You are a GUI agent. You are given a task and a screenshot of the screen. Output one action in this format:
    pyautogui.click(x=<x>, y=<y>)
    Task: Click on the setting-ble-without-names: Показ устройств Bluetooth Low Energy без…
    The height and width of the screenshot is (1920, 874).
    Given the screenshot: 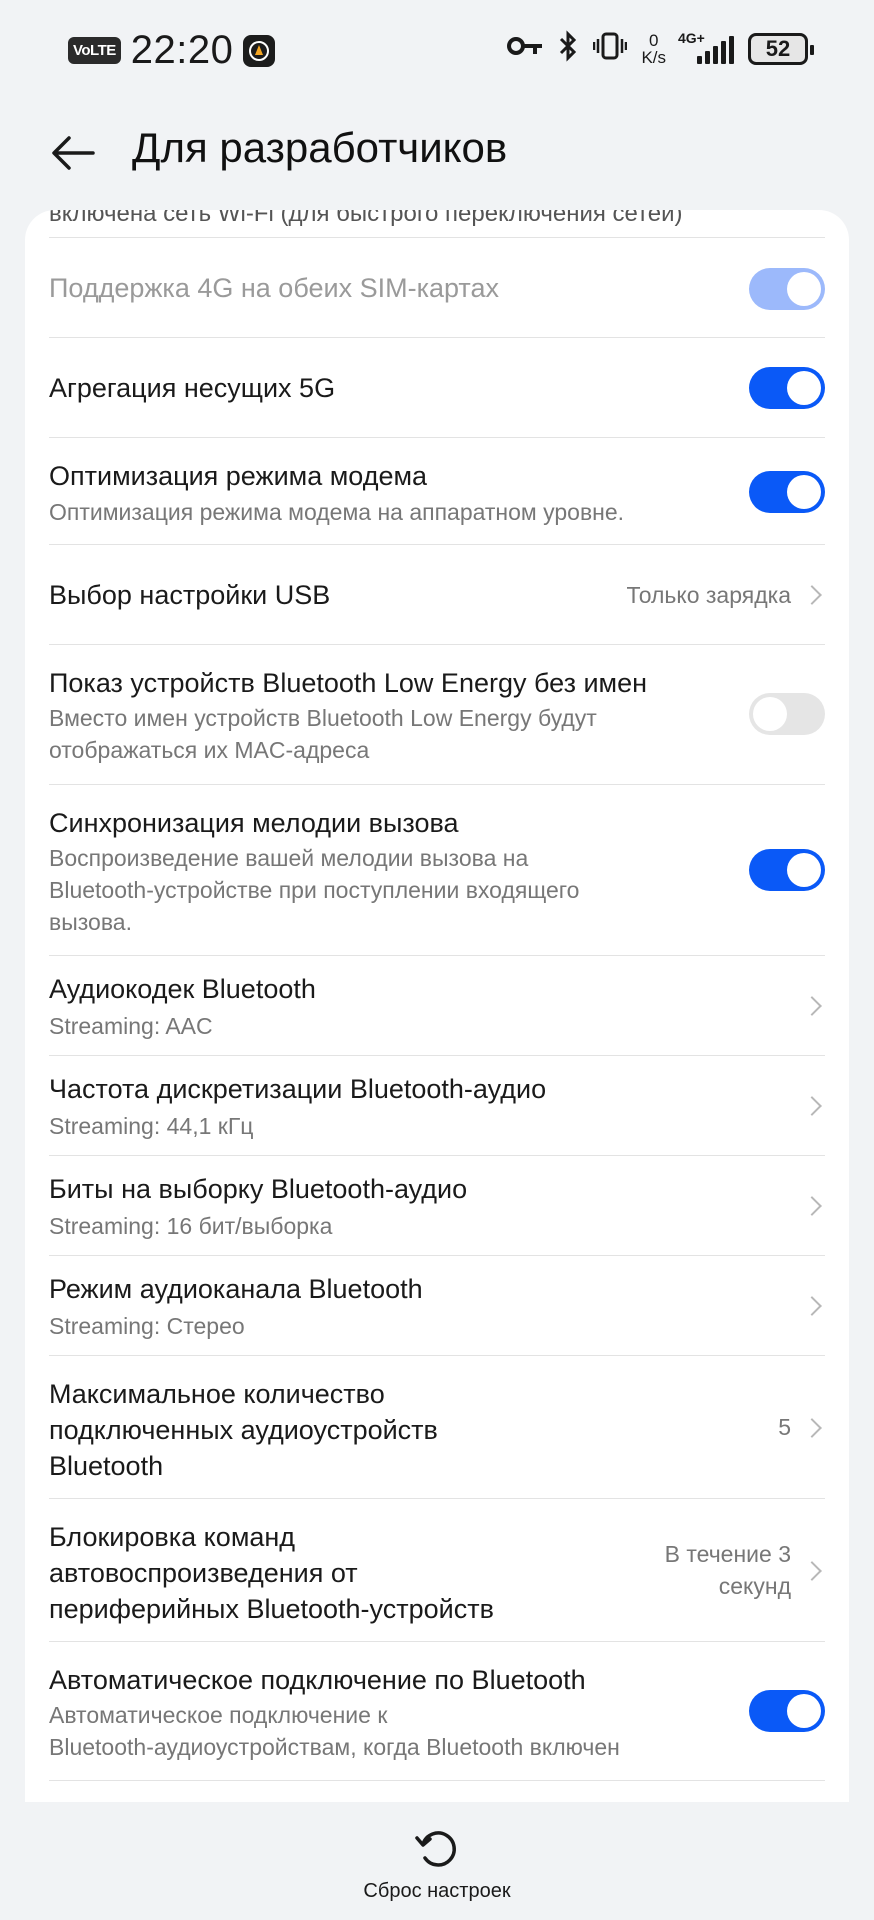 What is the action you would take?
    pyautogui.click(x=437, y=714)
    